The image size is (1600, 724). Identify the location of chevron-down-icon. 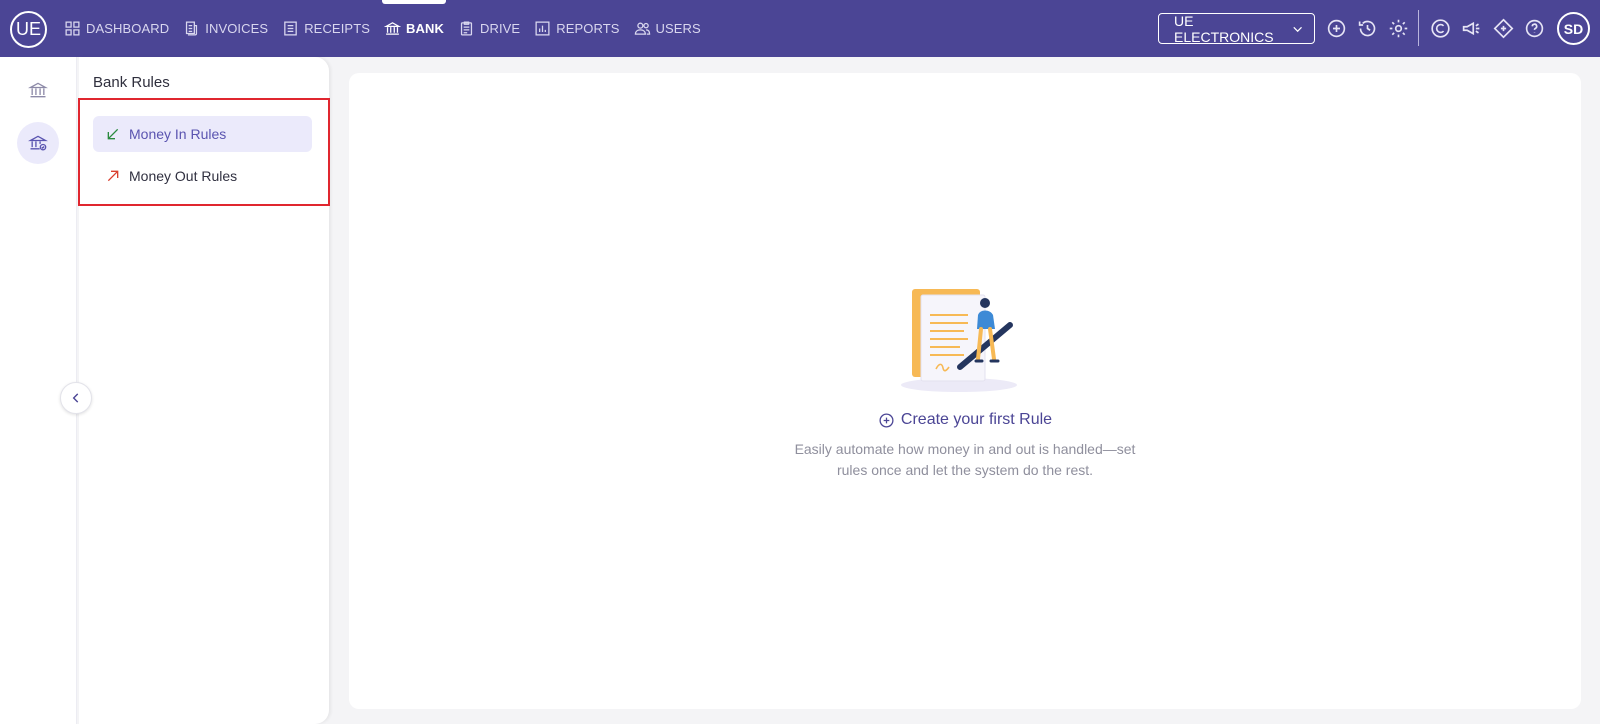
(1297, 29).